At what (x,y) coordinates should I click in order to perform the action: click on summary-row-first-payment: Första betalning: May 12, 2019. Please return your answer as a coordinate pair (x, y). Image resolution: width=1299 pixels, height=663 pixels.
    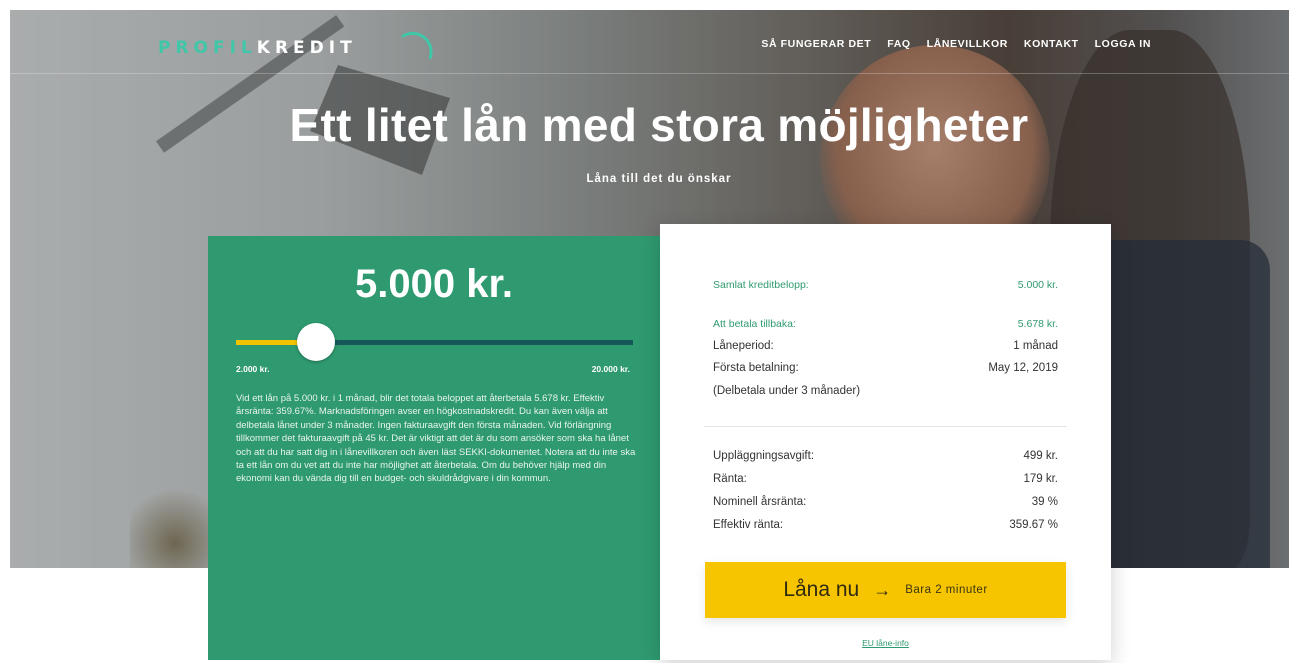
    Looking at the image, I should click on (885, 368).